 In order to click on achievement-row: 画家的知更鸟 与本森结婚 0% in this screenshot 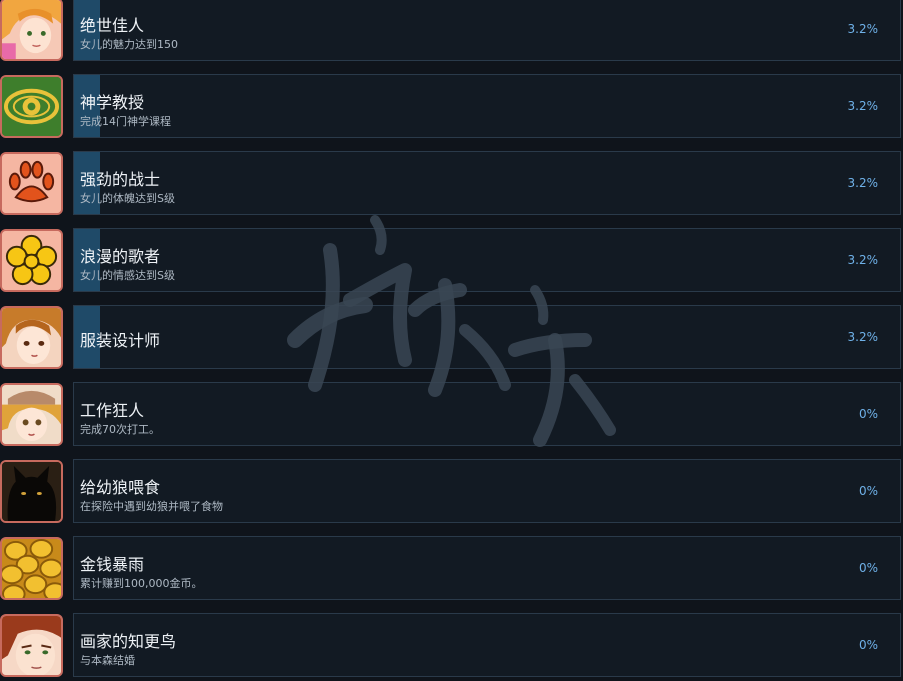, I will do `click(451, 646)`.